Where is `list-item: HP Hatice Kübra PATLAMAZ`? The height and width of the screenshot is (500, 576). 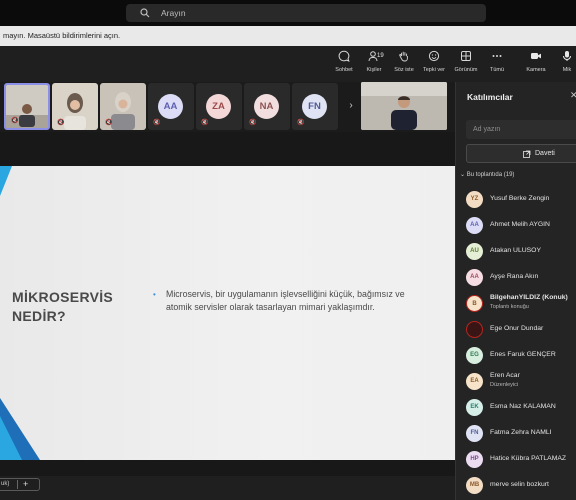 list-item: HP Hatice Kübra PATLAMAZ is located at coordinates (516, 460).